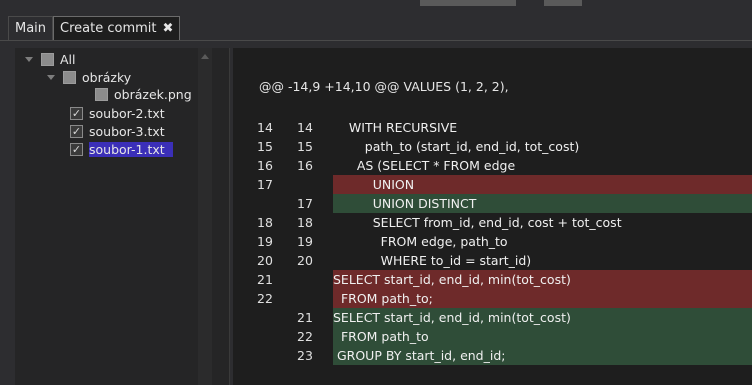 The image size is (752, 385). I want to click on old-line-number: 21, so click(265, 279).